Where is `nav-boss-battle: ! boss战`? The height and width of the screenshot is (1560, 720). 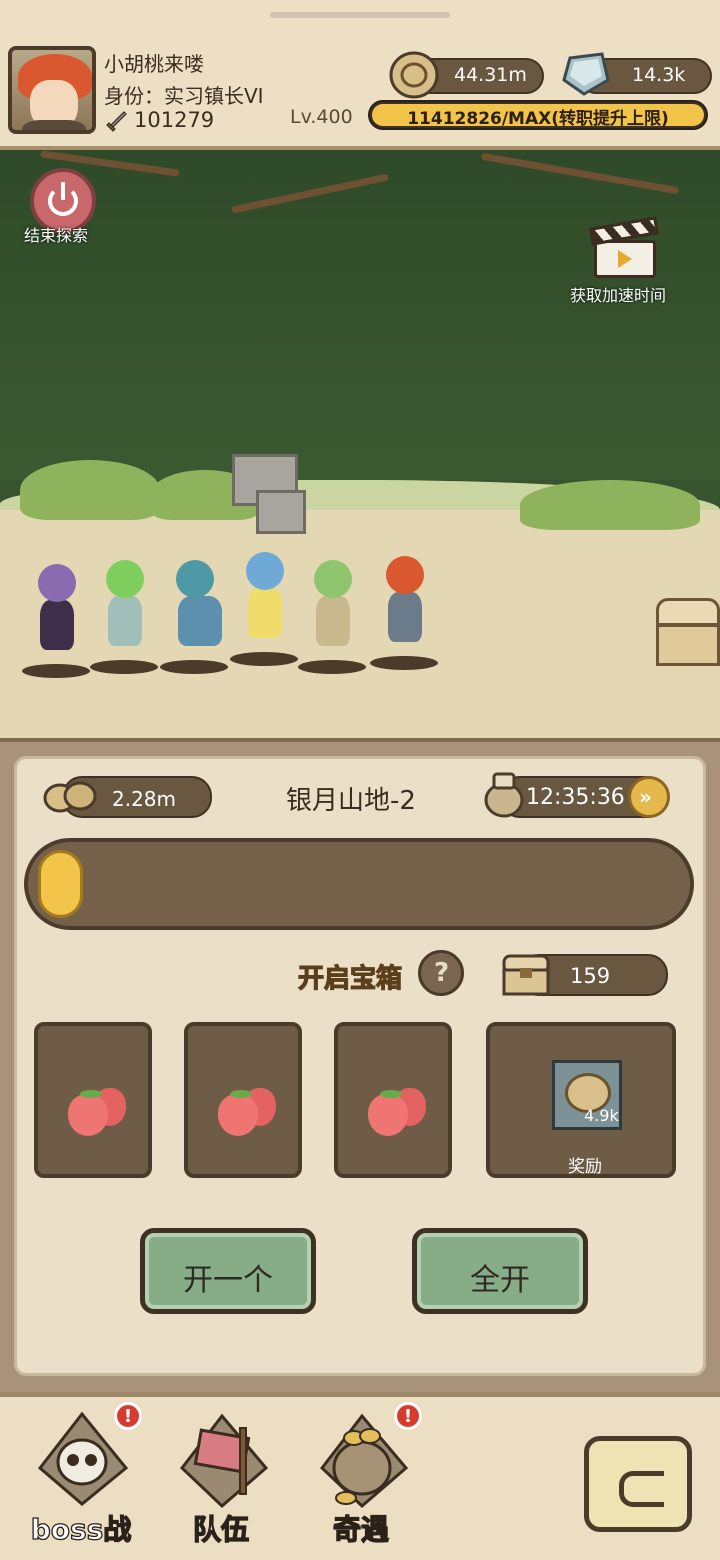 nav-boss-battle: ! boss战 is located at coordinates (81, 1476).